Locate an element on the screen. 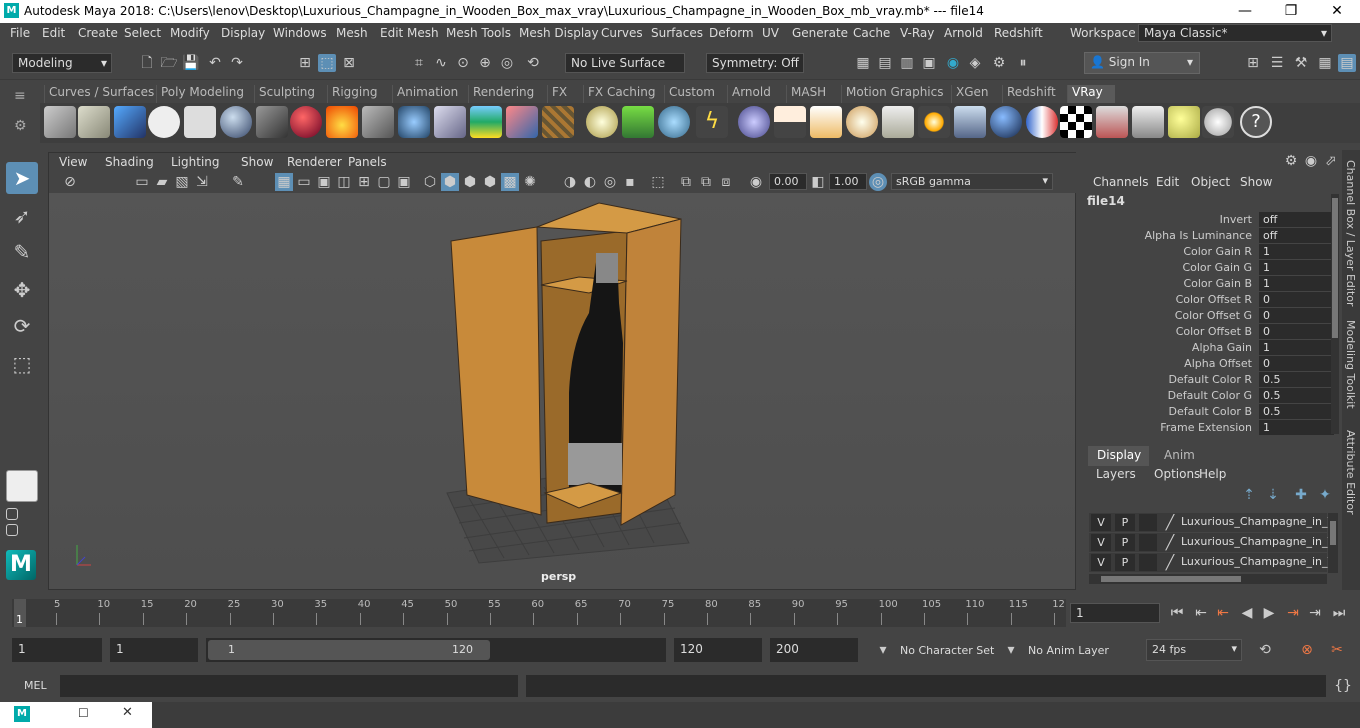 The image size is (1360, 728). vray-fire-icon is located at coordinates (342, 122).